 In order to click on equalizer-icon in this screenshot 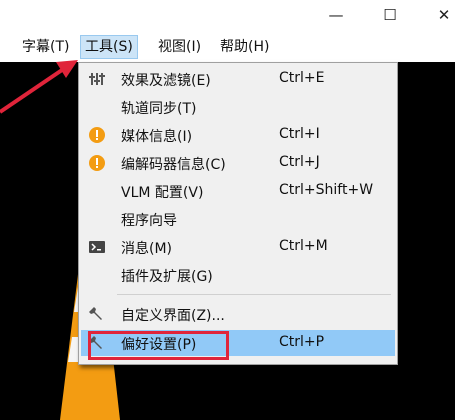, I will do `click(97, 79)`.